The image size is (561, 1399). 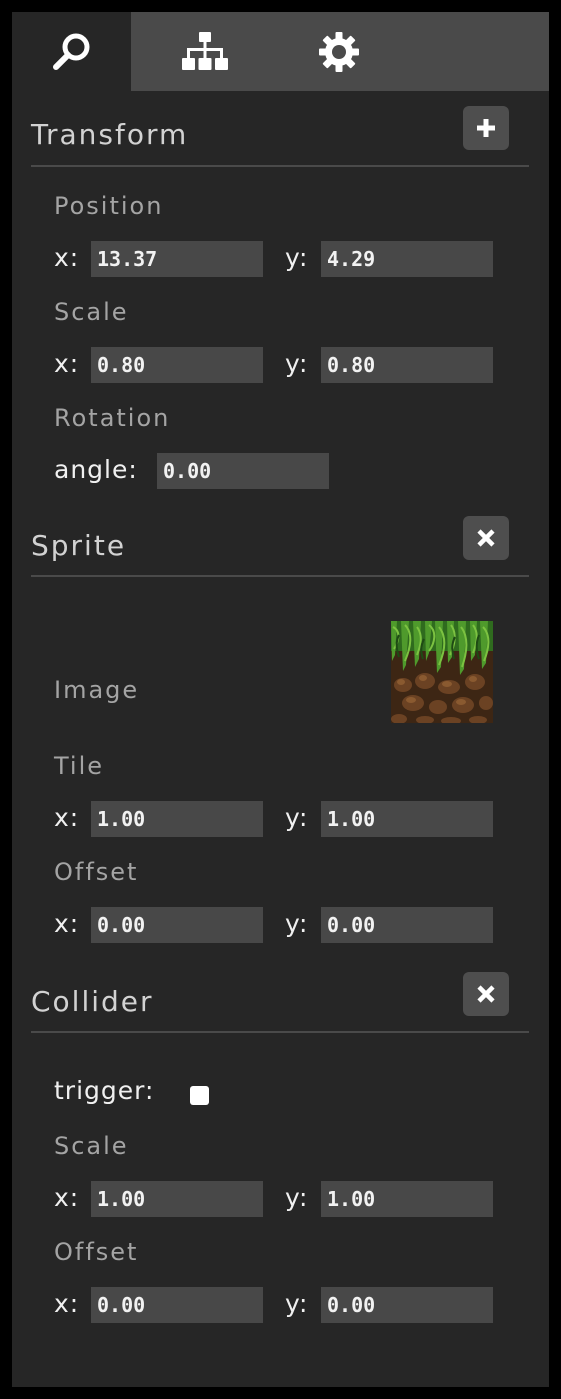 What do you see at coordinates (297, 817) in the screenshot?
I see `tile-y-label: y:` at bounding box center [297, 817].